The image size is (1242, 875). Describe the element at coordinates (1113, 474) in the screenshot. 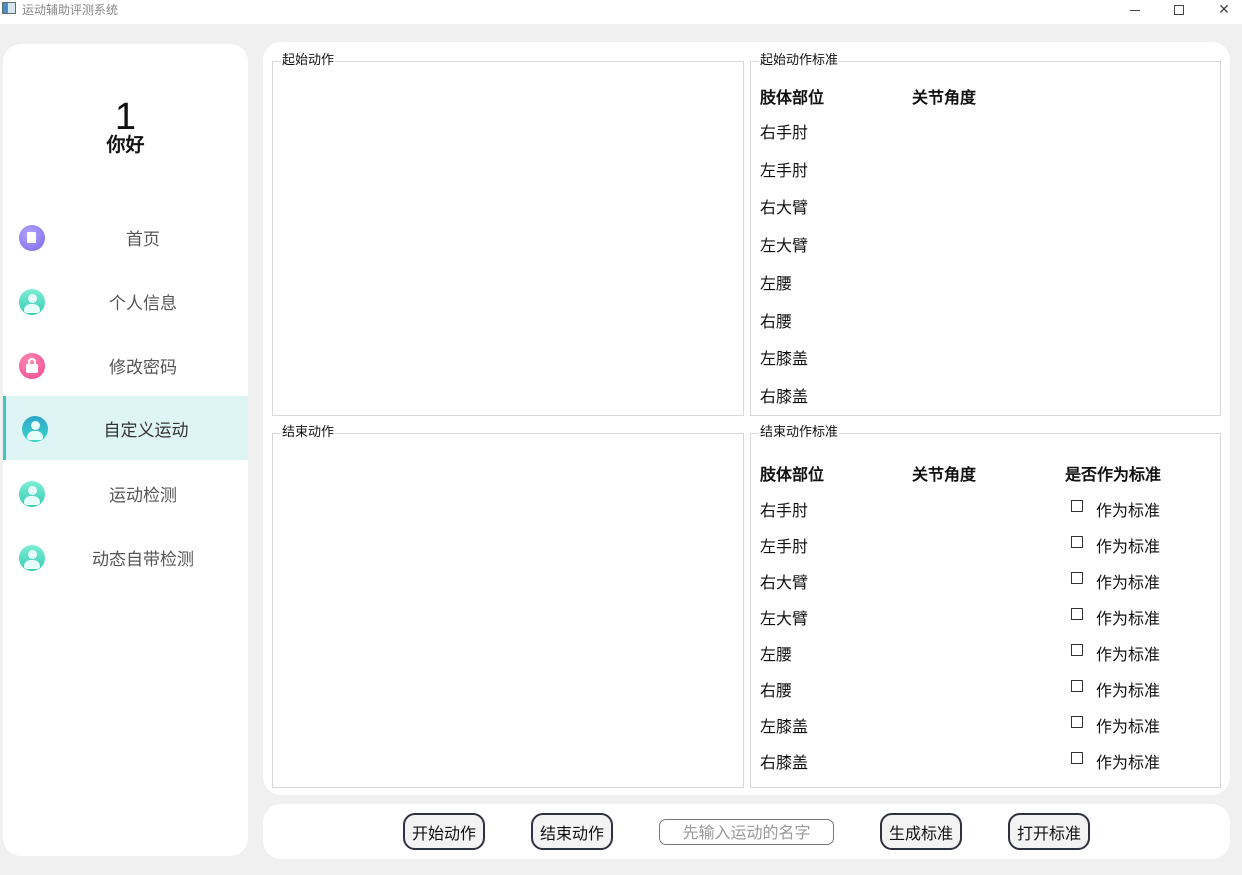

I see `header-as-standard: 是否作为标准` at that location.